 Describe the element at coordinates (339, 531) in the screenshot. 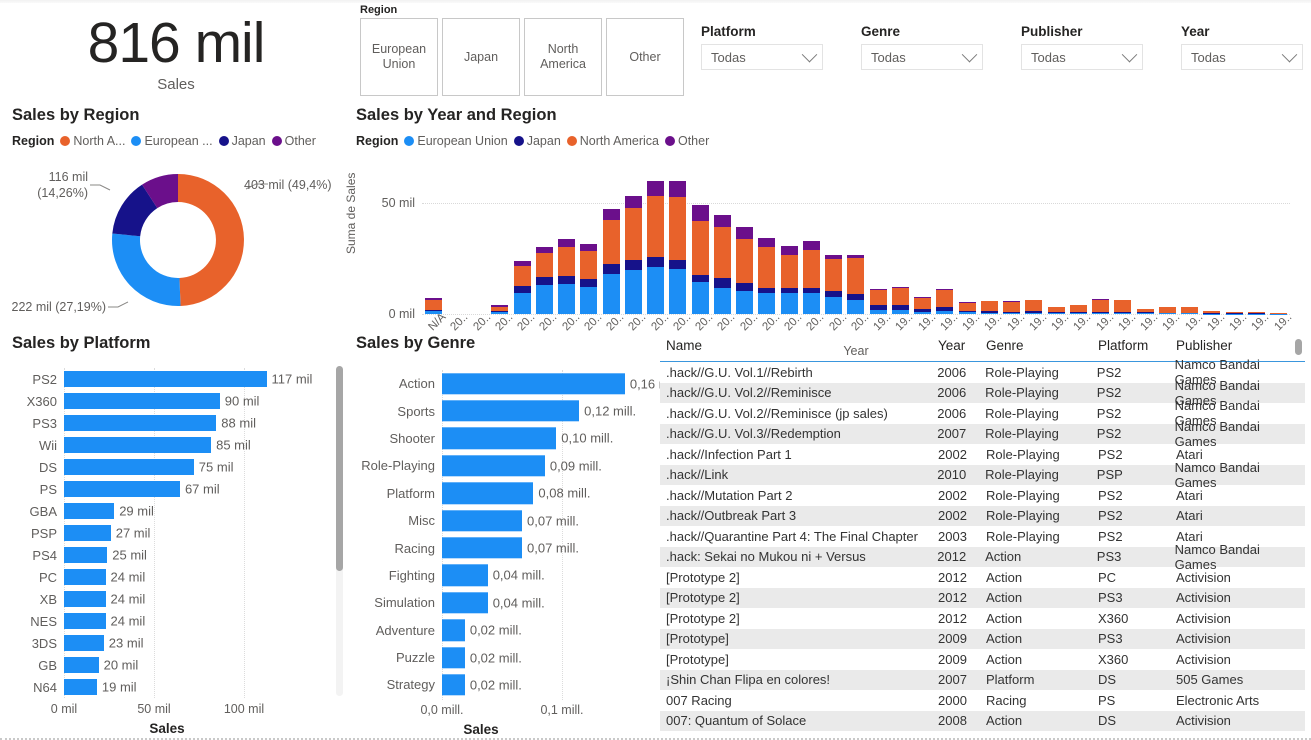

I see `platform-chart-scrollbar` at that location.